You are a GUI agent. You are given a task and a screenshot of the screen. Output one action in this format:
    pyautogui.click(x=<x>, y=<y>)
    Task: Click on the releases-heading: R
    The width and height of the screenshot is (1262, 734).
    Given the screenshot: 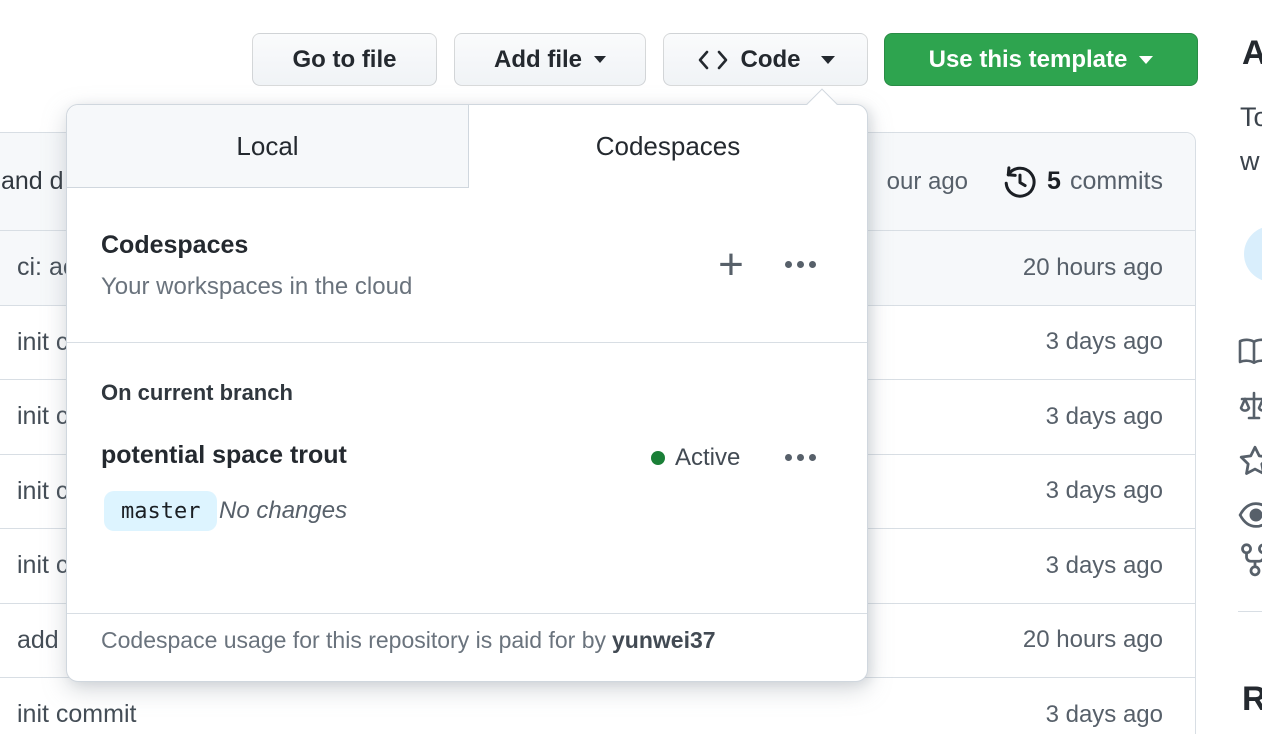 What is the action you would take?
    pyautogui.click(x=1252, y=699)
    